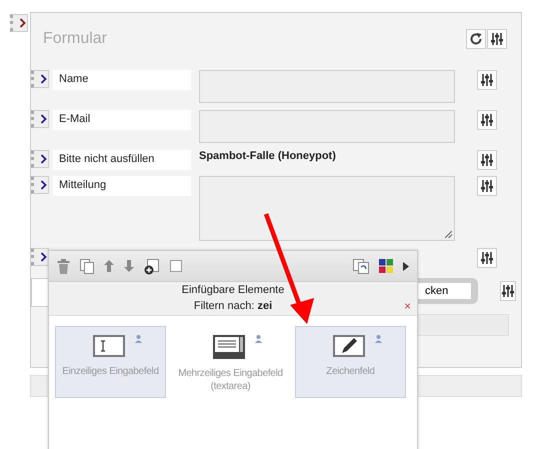 Image resolution: width=537 pixels, height=449 pixels. Describe the element at coordinates (233, 306) in the screenshot. I see `filter-text: Filtern nach: zei` at that location.